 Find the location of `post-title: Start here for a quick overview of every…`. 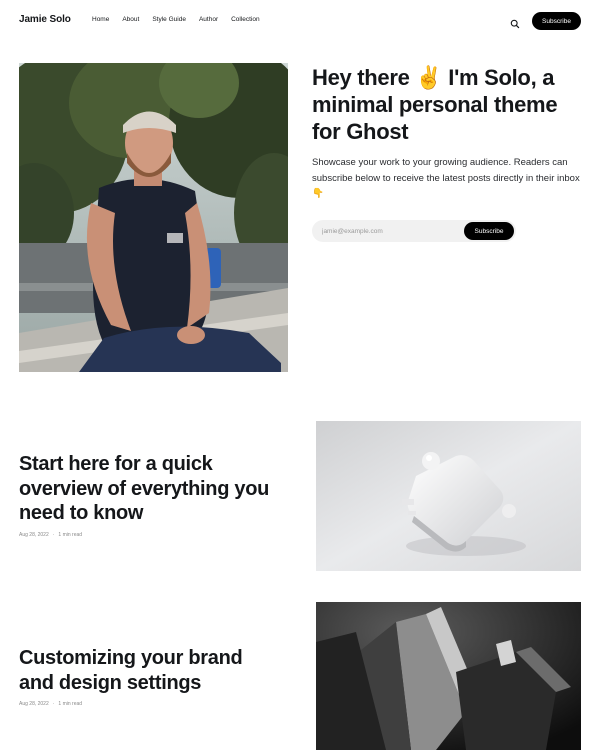

post-title: Start here for a quick overview of every… is located at coordinates (149, 489).